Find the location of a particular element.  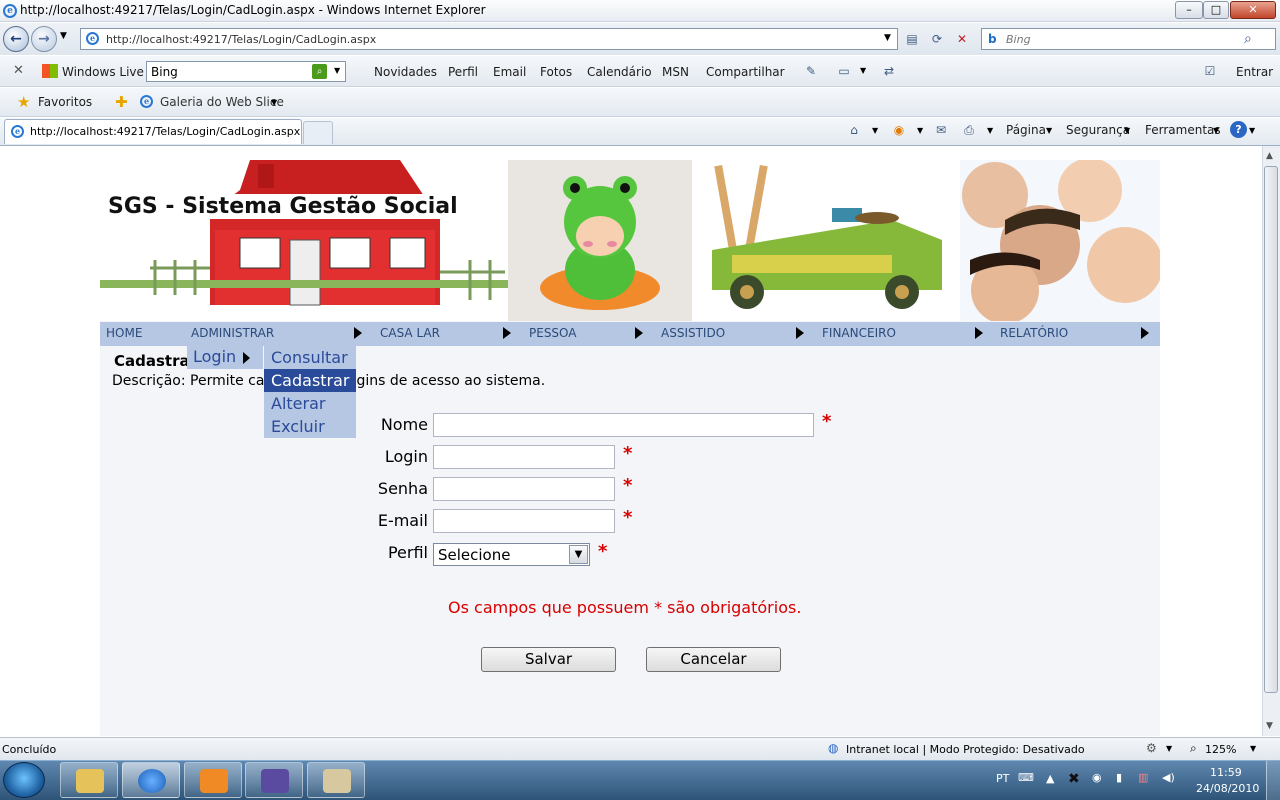

live-search-icon: ⌕ is located at coordinates (319, 71).